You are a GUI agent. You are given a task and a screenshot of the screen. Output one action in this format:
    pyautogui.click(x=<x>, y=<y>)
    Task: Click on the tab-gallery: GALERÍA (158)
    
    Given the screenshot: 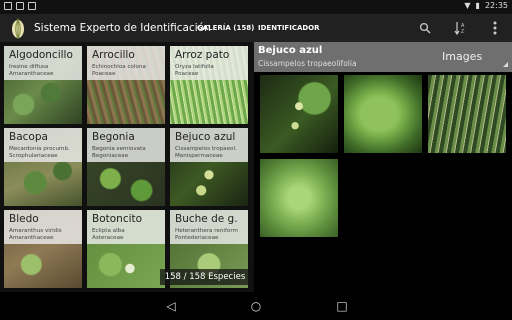 What is the action you would take?
    pyautogui.click(x=225, y=28)
    